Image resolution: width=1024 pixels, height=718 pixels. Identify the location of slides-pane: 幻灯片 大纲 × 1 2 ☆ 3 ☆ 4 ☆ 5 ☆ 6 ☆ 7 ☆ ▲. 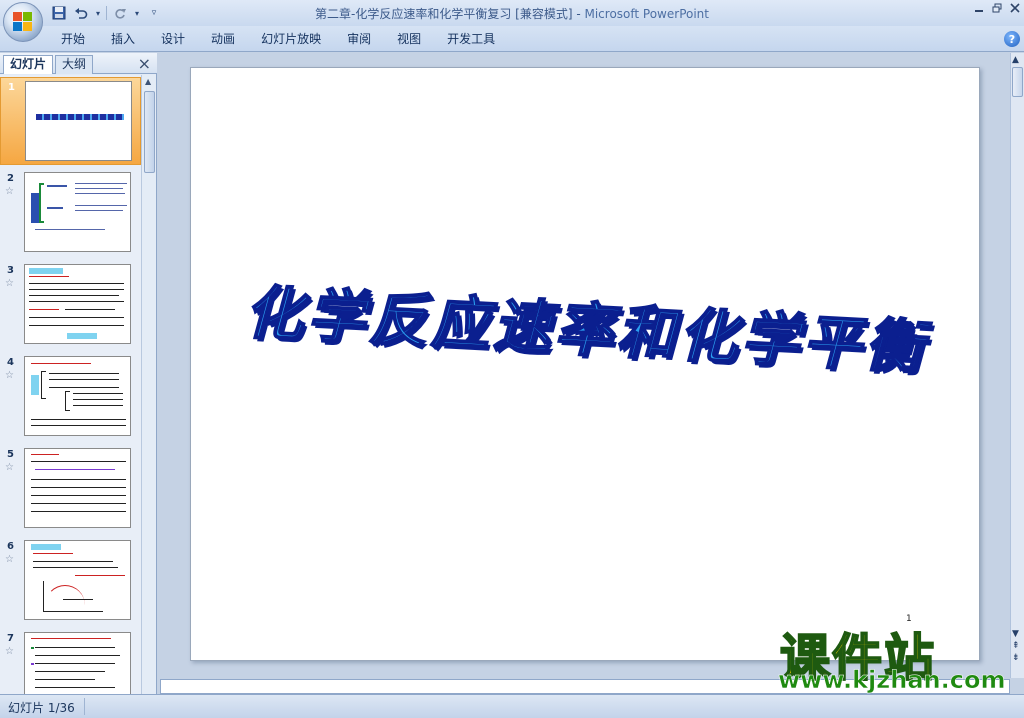
(78, 373).